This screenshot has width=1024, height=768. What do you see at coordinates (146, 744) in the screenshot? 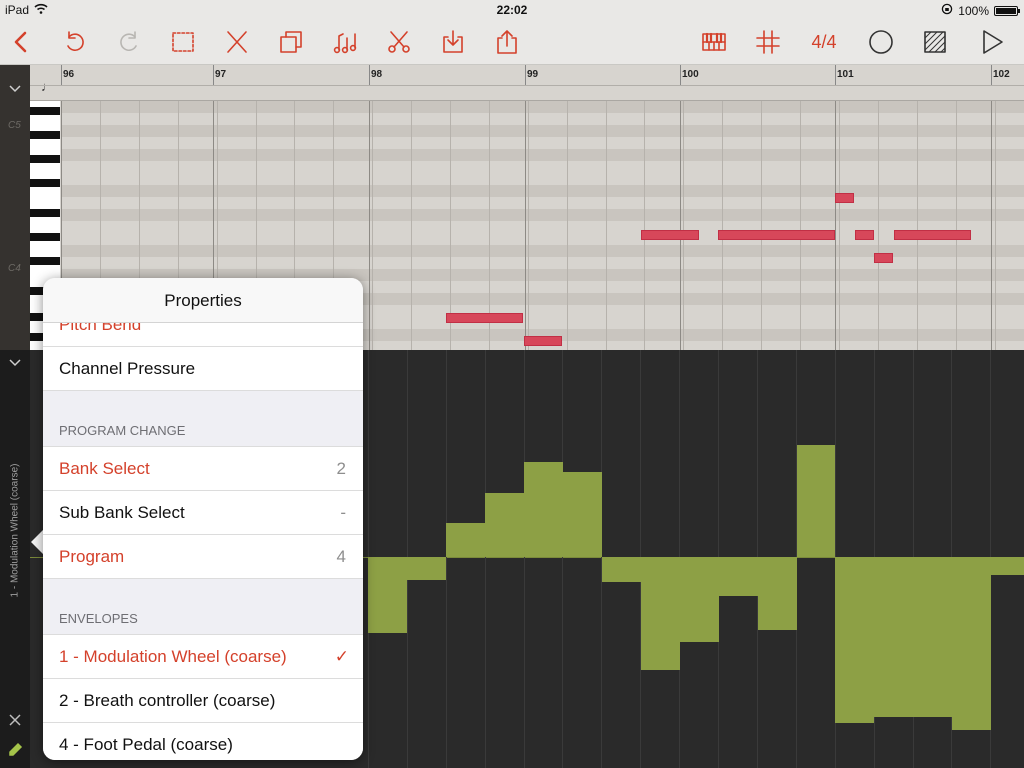
I see `row-label: 4 - Foot Pedal (coarse)` at bounding box center [146, 744].